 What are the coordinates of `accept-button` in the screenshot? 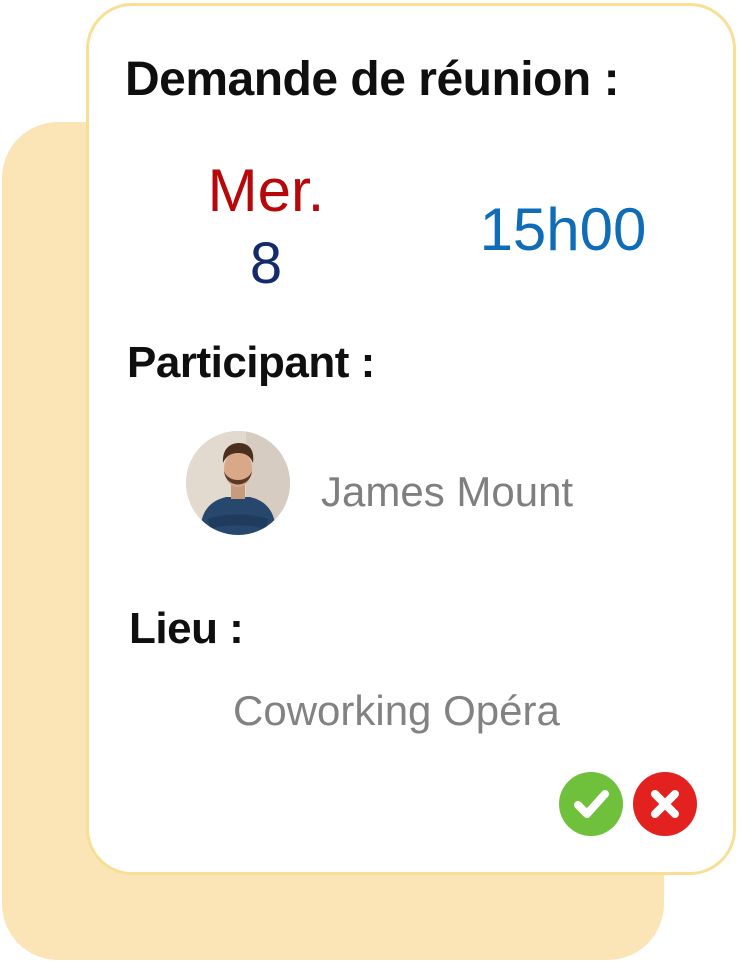 It's located at (591, 804).